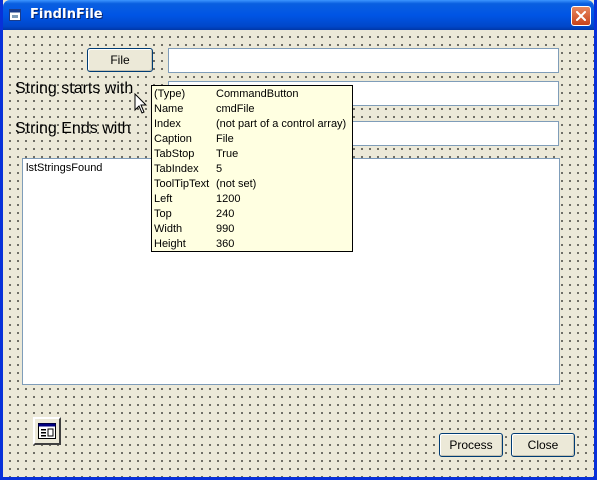 This screenshot has width=597, height=480. I want to click on tooltip-property-value: CommandButton, so click(257, 94).